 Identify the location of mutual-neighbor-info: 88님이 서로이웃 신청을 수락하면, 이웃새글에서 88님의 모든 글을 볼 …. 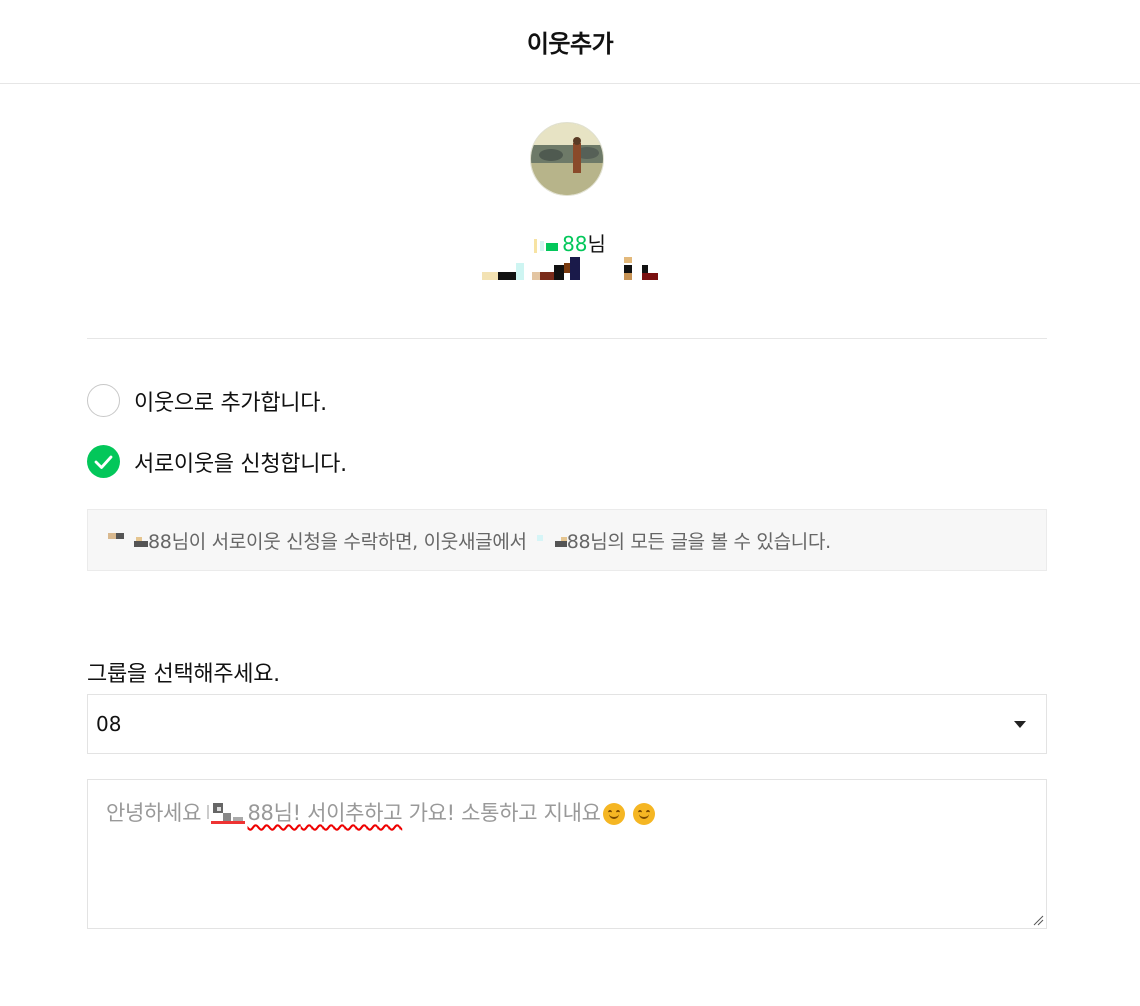
(567, 540).